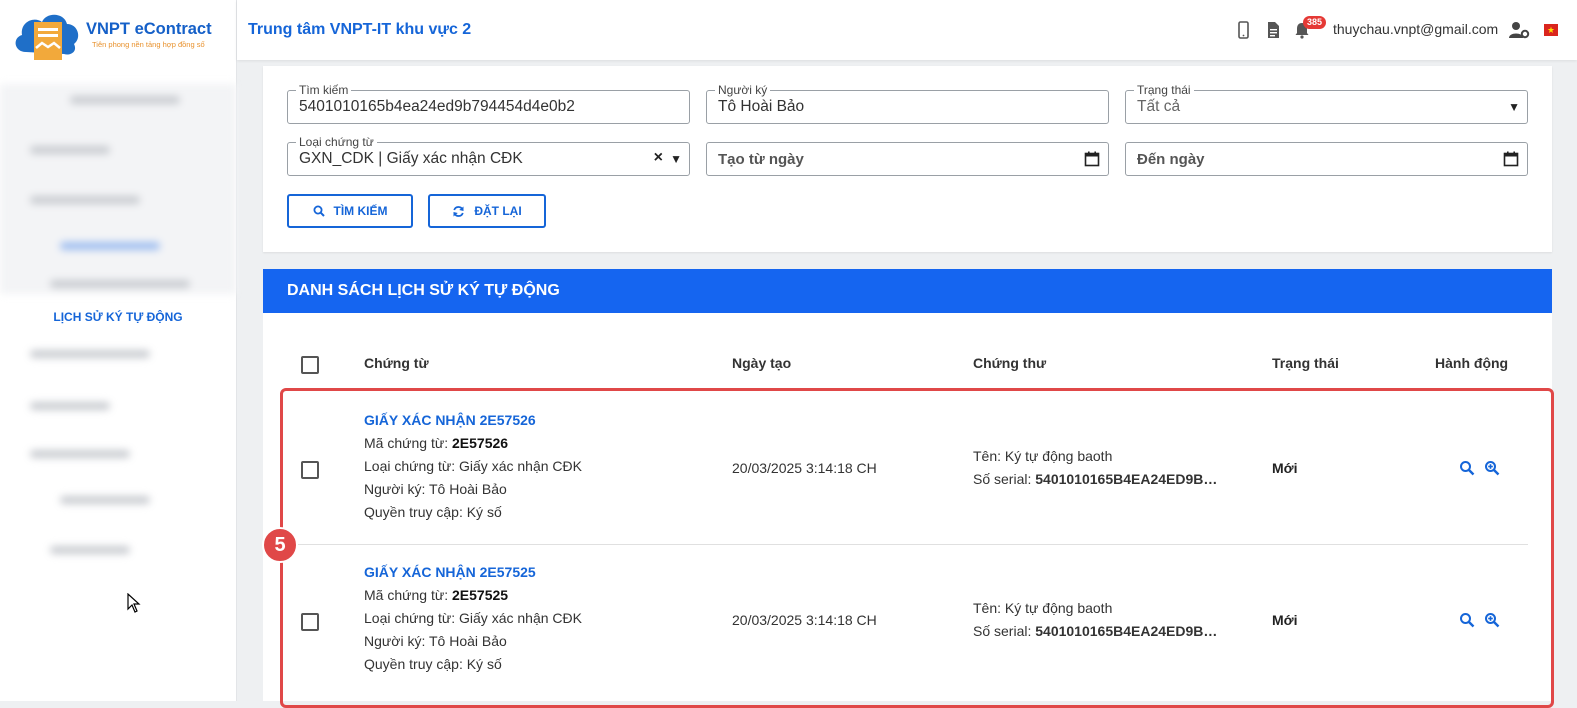 The width and height of the screenshot is (1577, 708). Describe the element at coordinates (907, 291) in the screenshot. I see `list-header: DANH SÁCH LỊCH SỬ KÝ TỰ ĐỘNG` at that location.